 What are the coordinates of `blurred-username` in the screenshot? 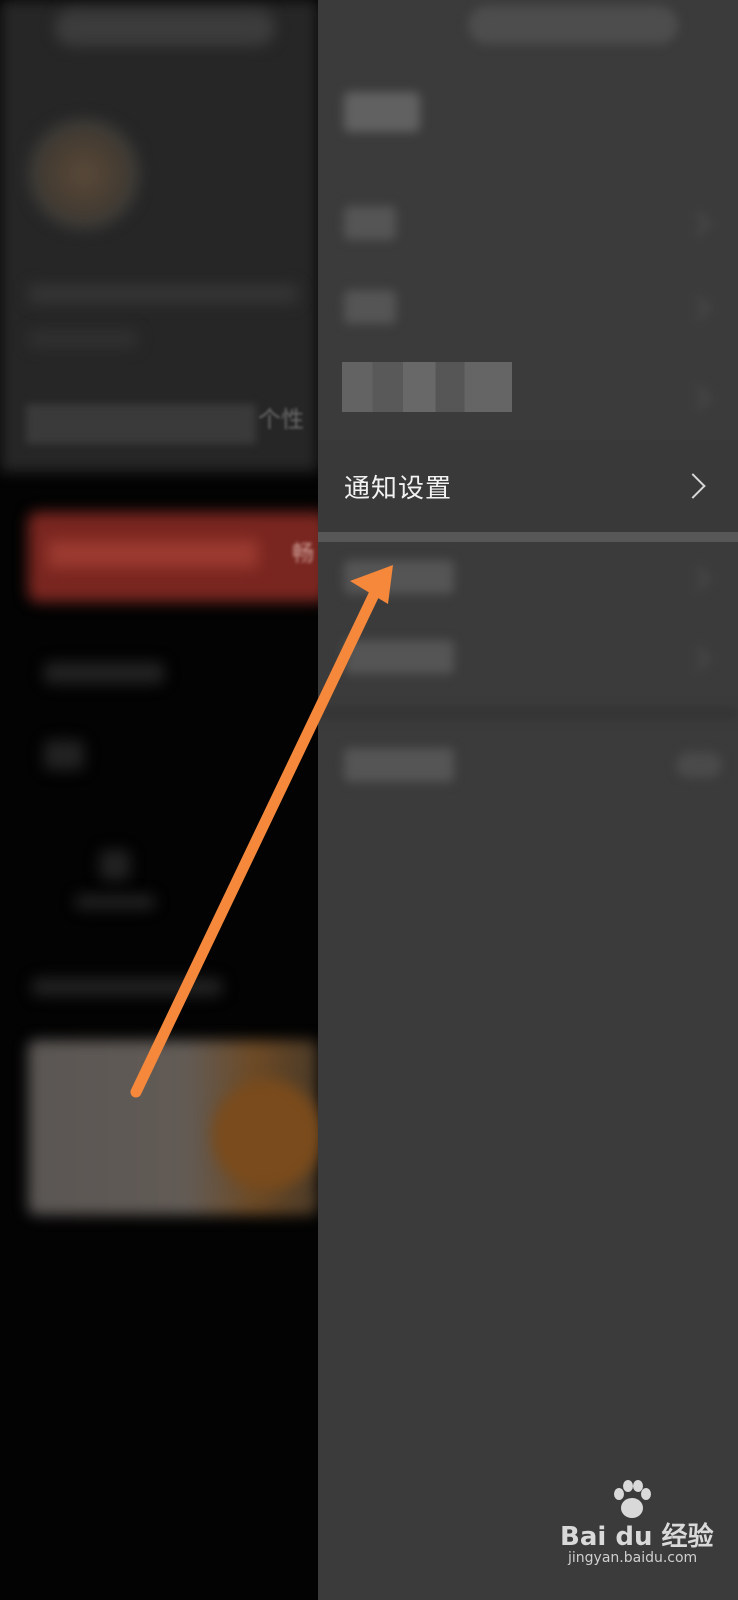 It's located at (163, 294).